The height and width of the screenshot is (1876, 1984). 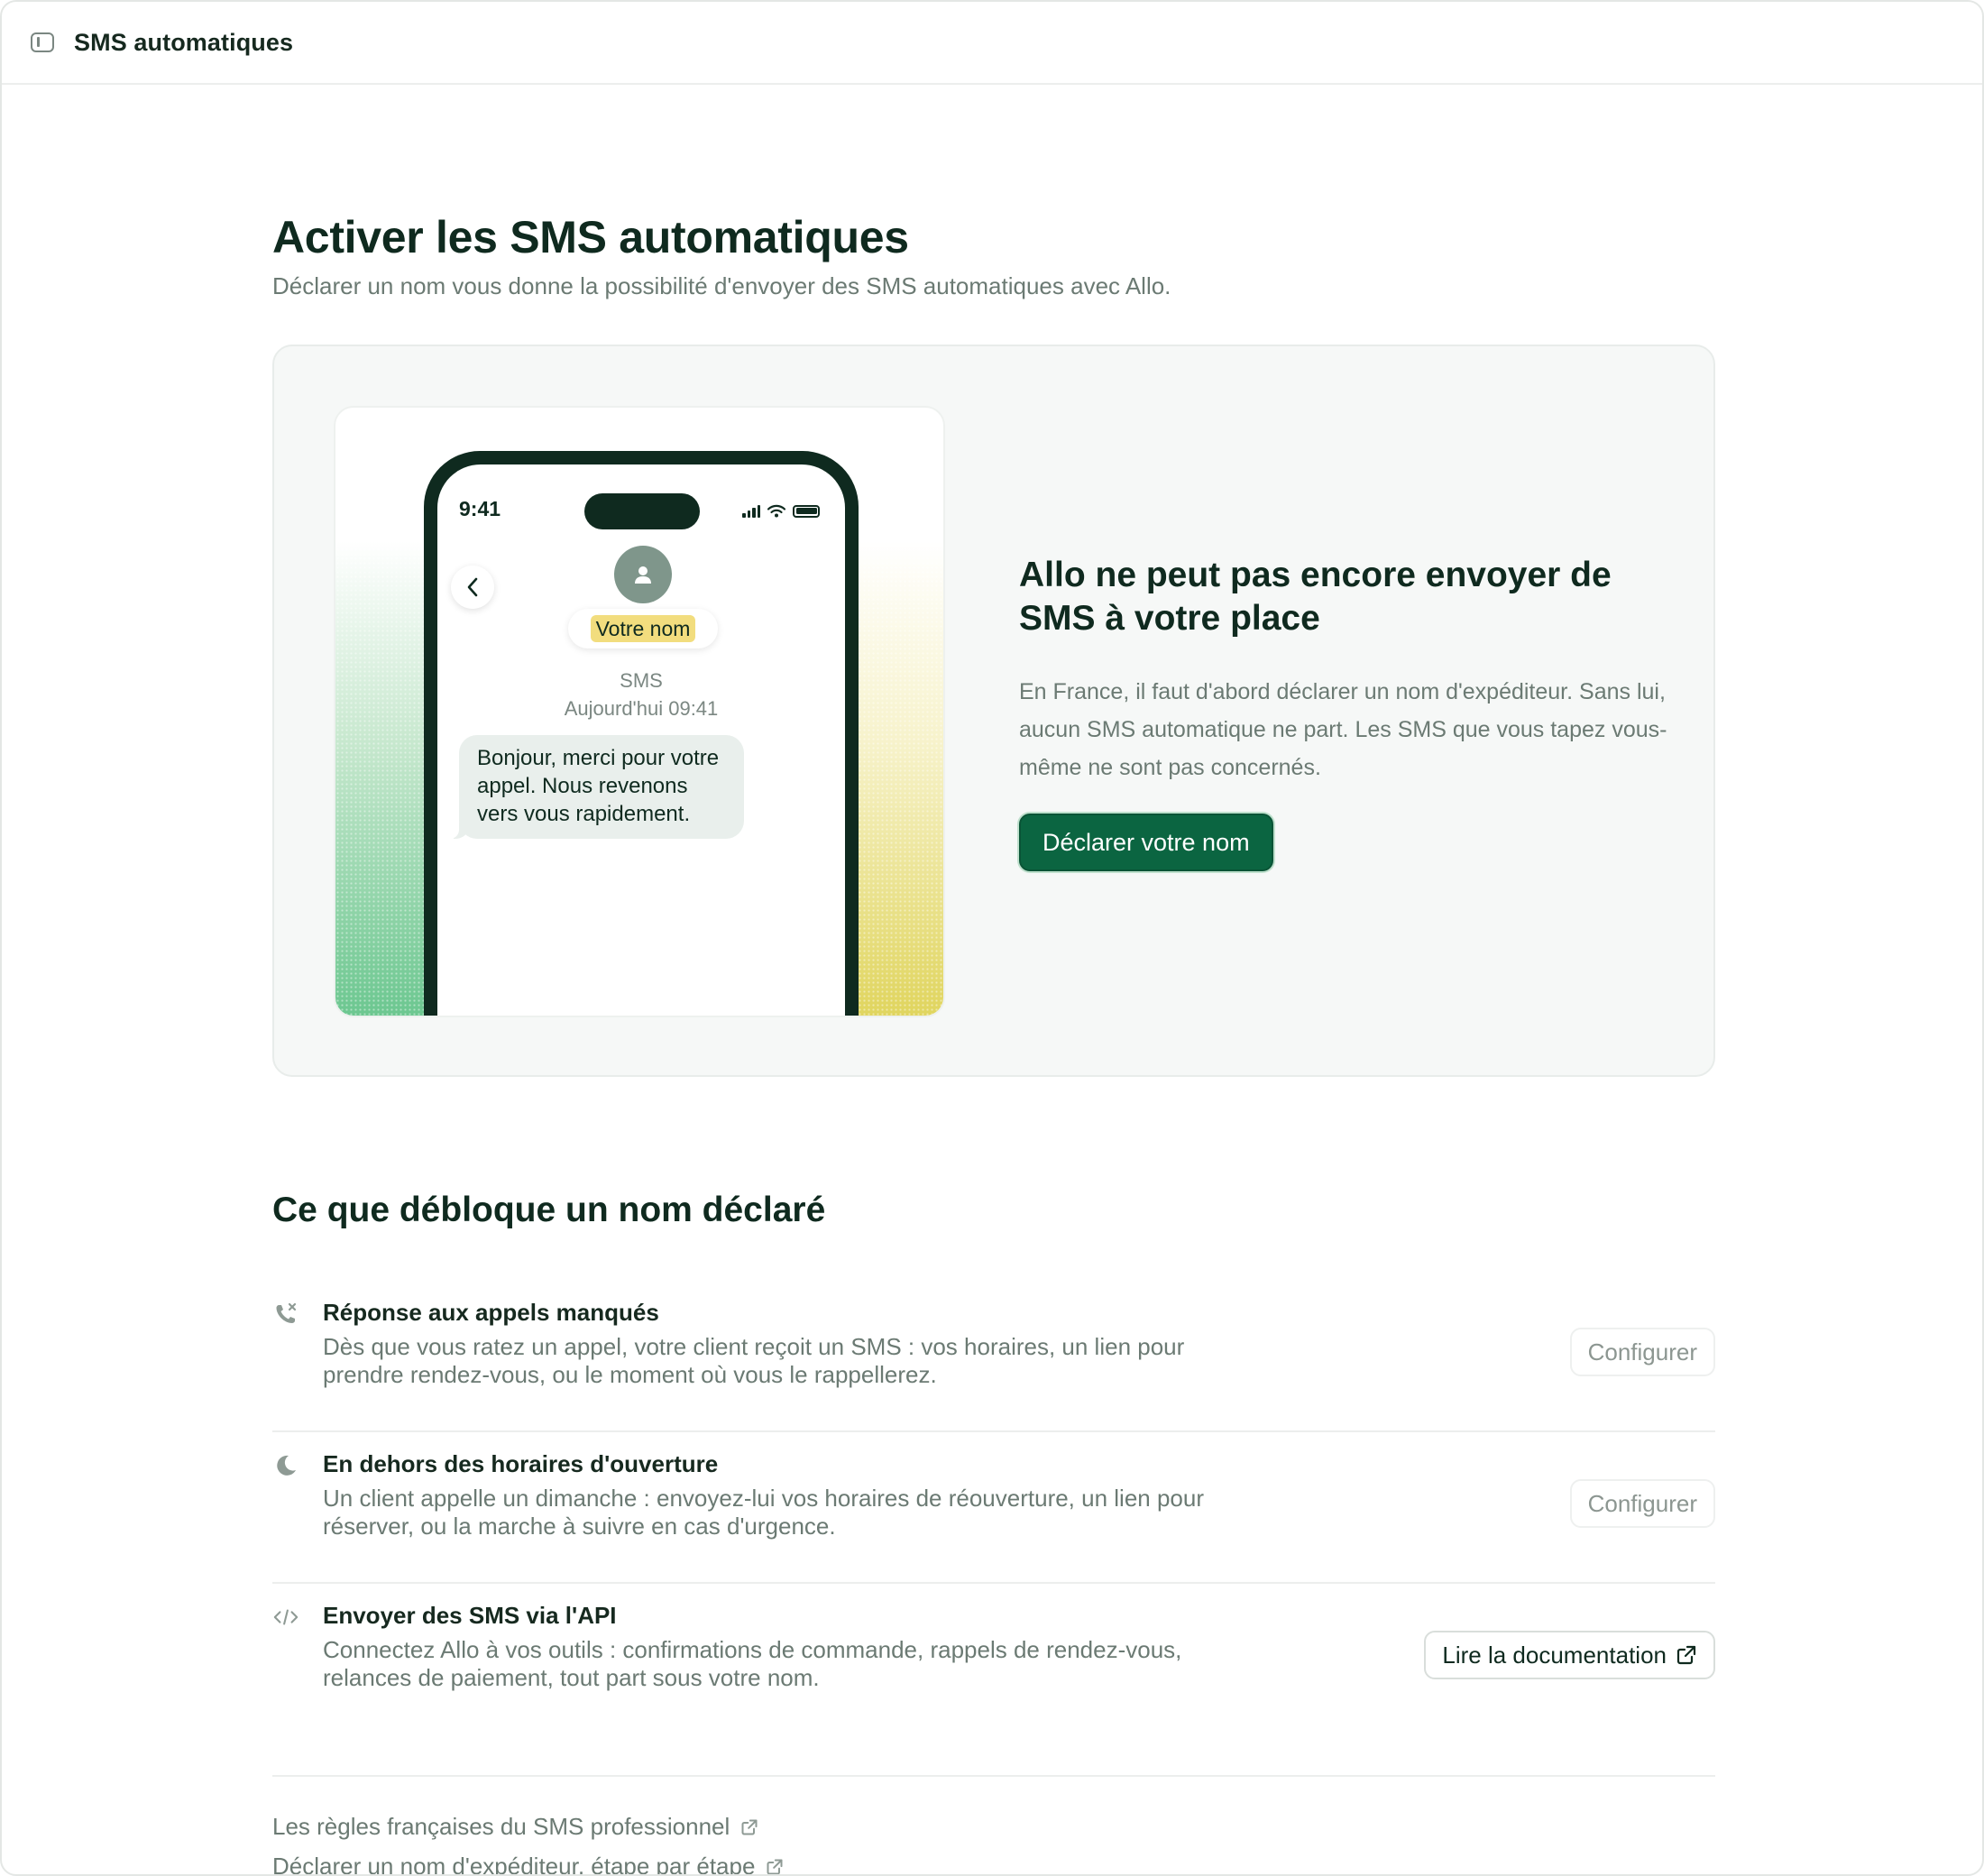 What do you see at coordinates (992, 43) in the screenshot?
I see `top-bar: SMS automatiques` at bounding box center [992, 43].